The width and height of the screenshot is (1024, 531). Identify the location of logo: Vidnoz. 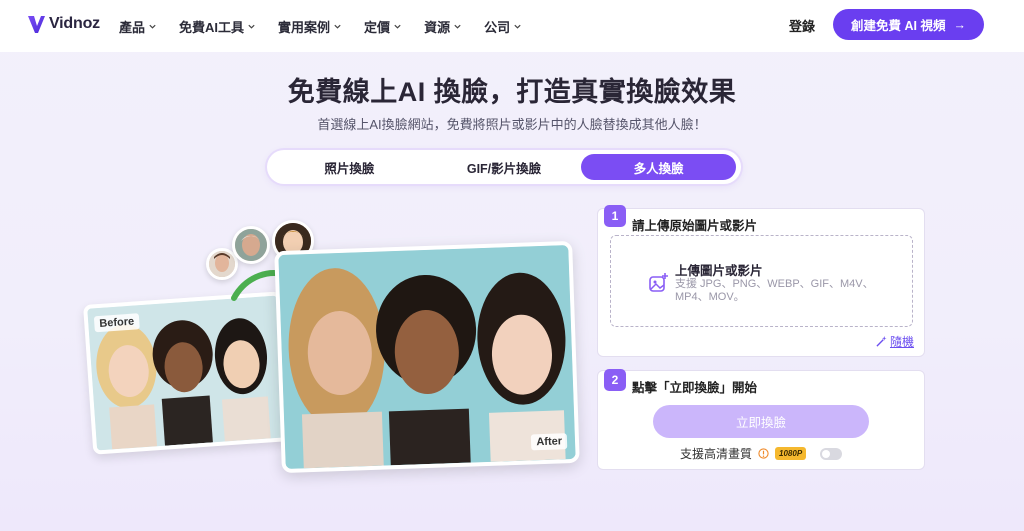
(63, 24).